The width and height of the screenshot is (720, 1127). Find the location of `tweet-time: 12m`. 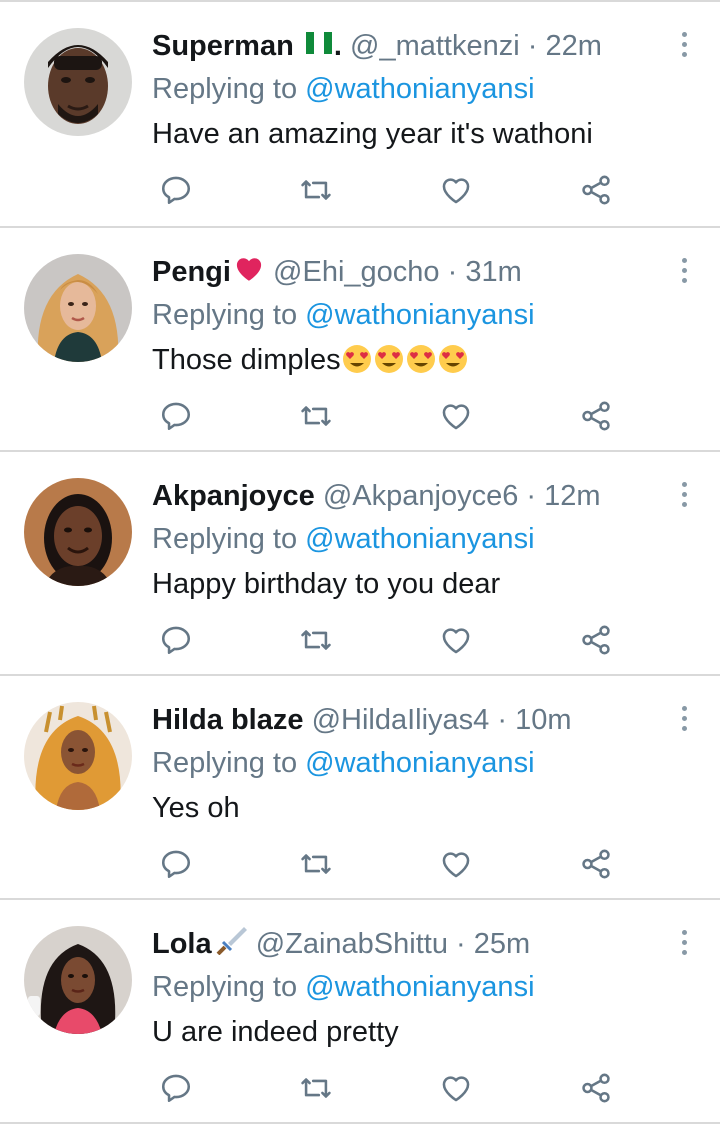

tweet-time: 12m is located at coordinates (572, 496).